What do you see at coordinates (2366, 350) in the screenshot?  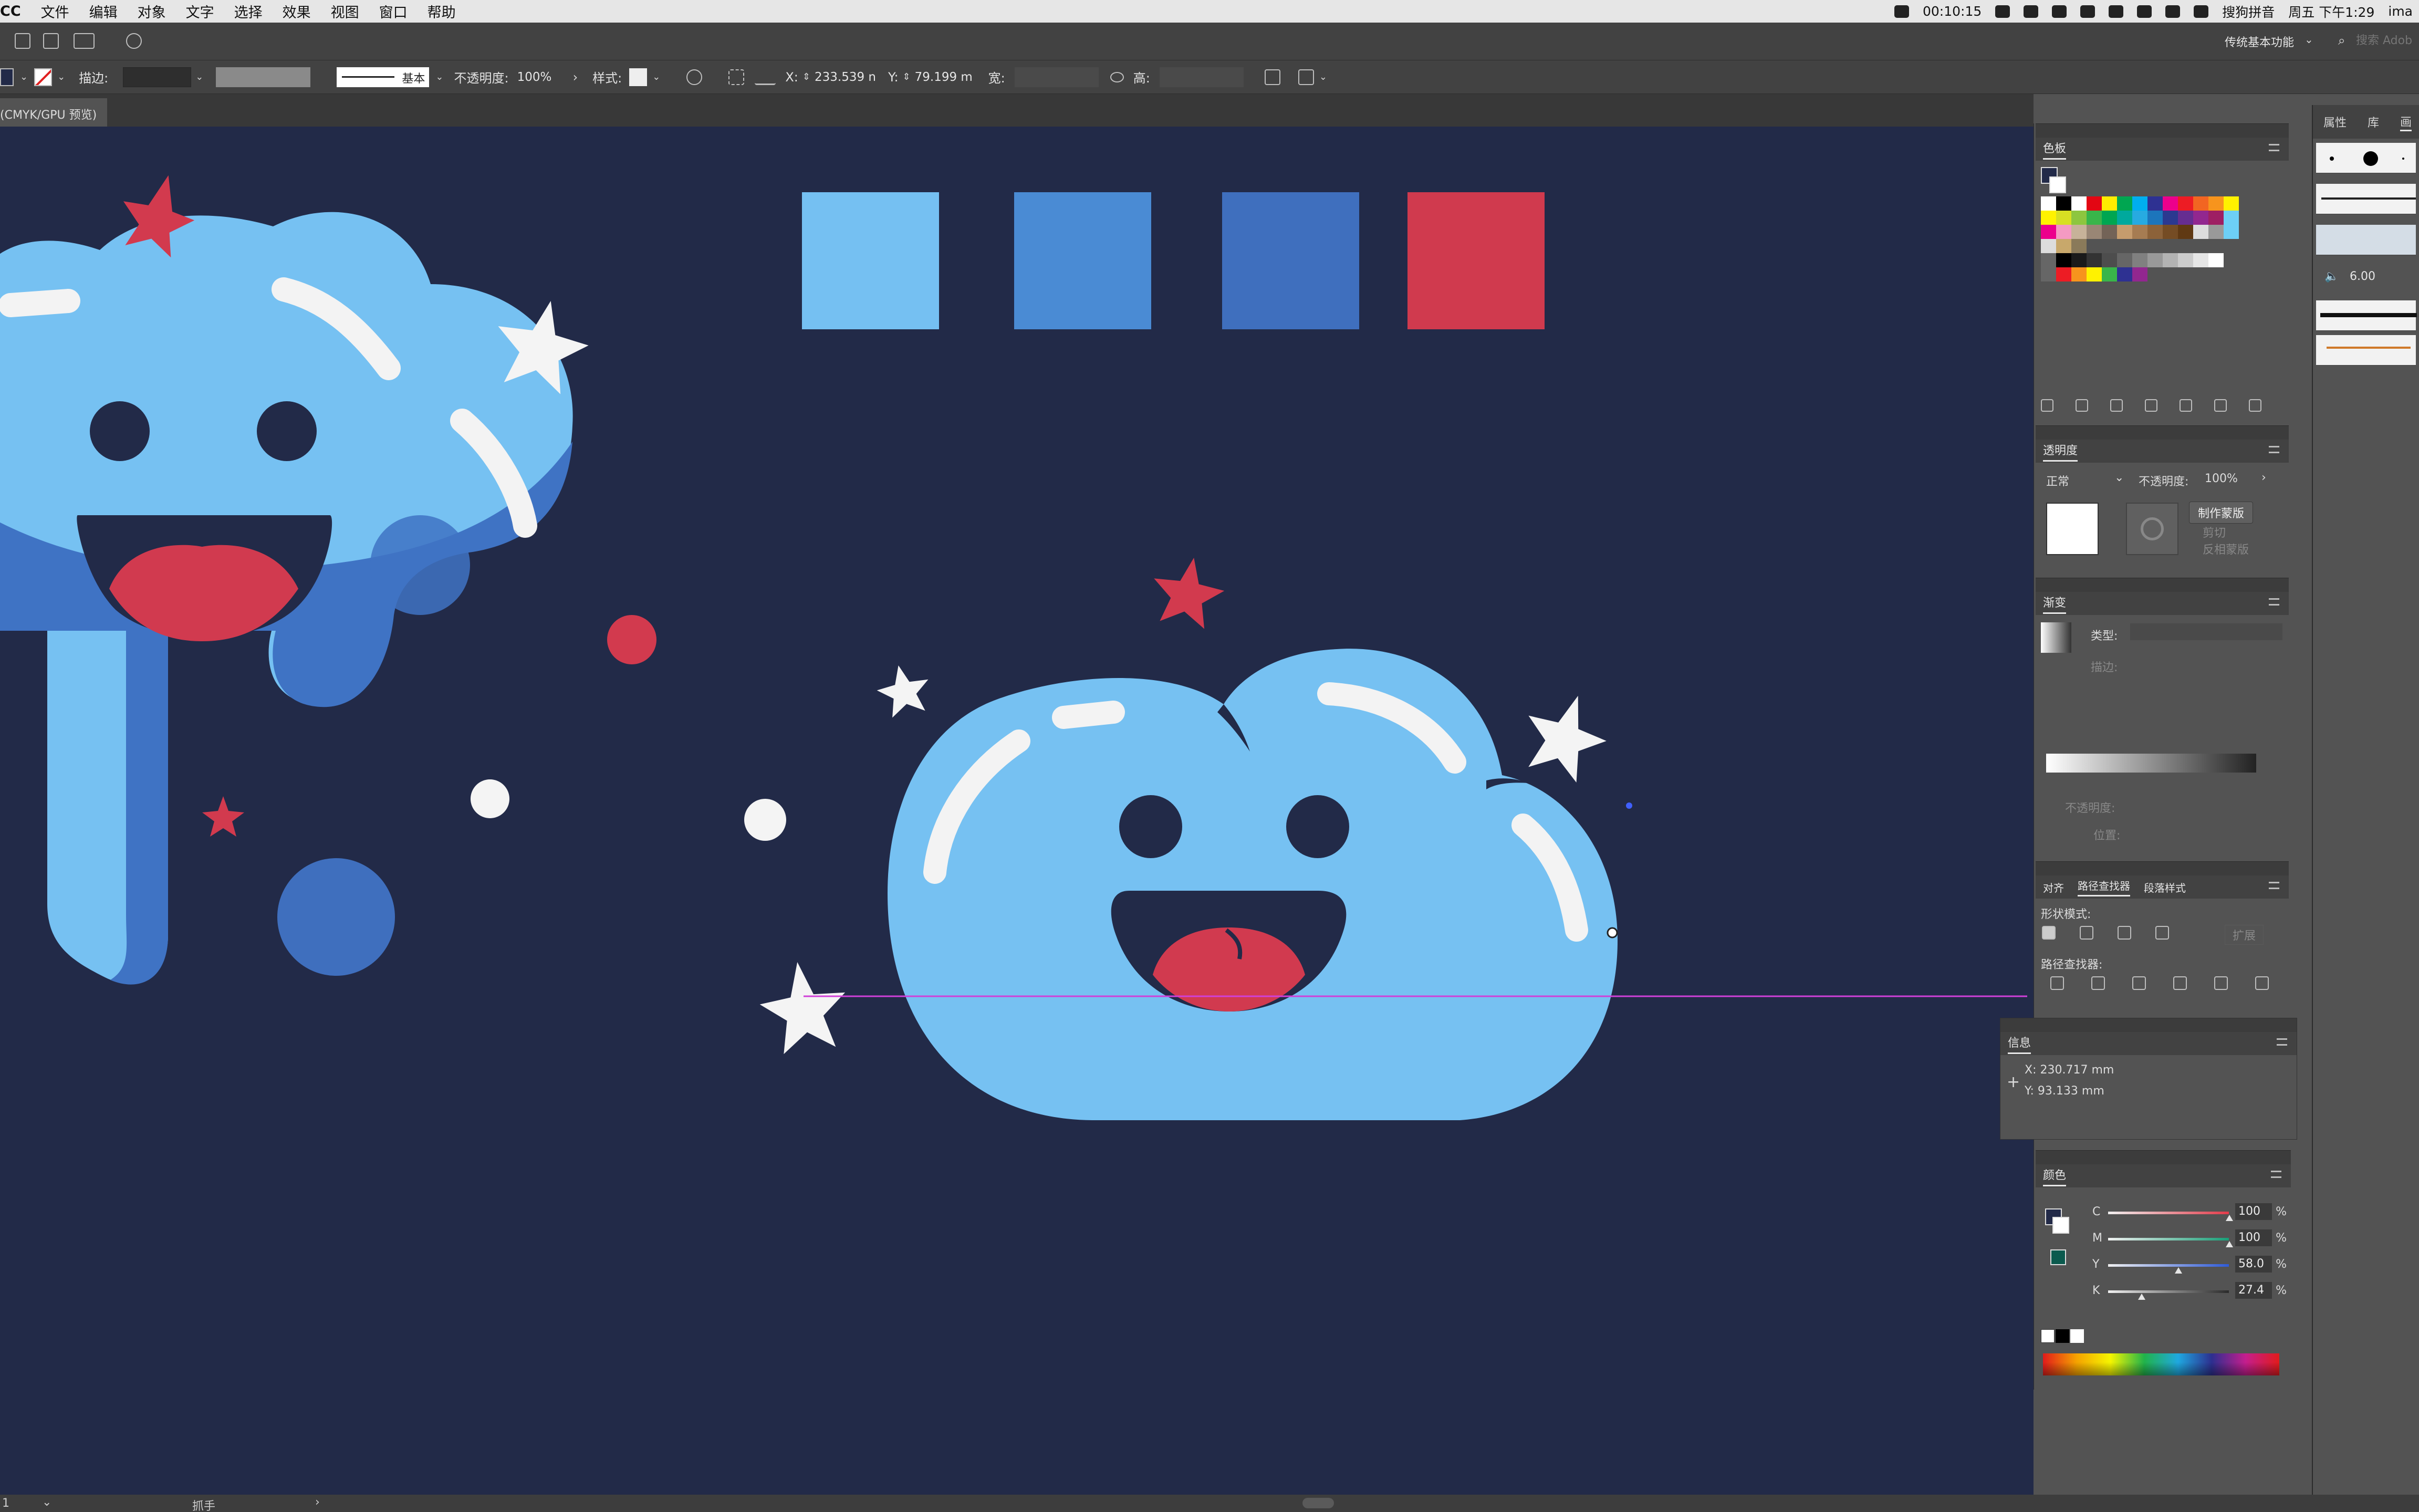 I see `brush-art` at bounding box center [2366, 350].